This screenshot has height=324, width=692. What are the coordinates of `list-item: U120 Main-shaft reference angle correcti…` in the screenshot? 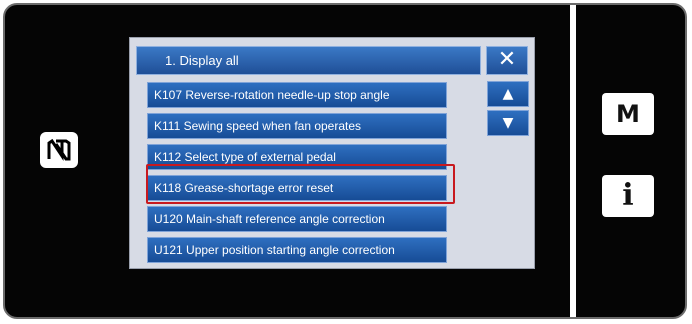 It's located at (297, 219).